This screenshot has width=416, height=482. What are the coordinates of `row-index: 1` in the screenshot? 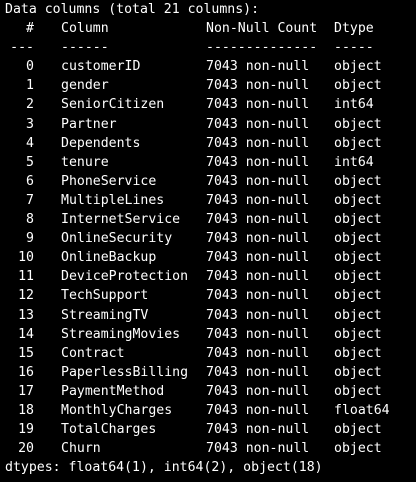 It's located at (30, 86).